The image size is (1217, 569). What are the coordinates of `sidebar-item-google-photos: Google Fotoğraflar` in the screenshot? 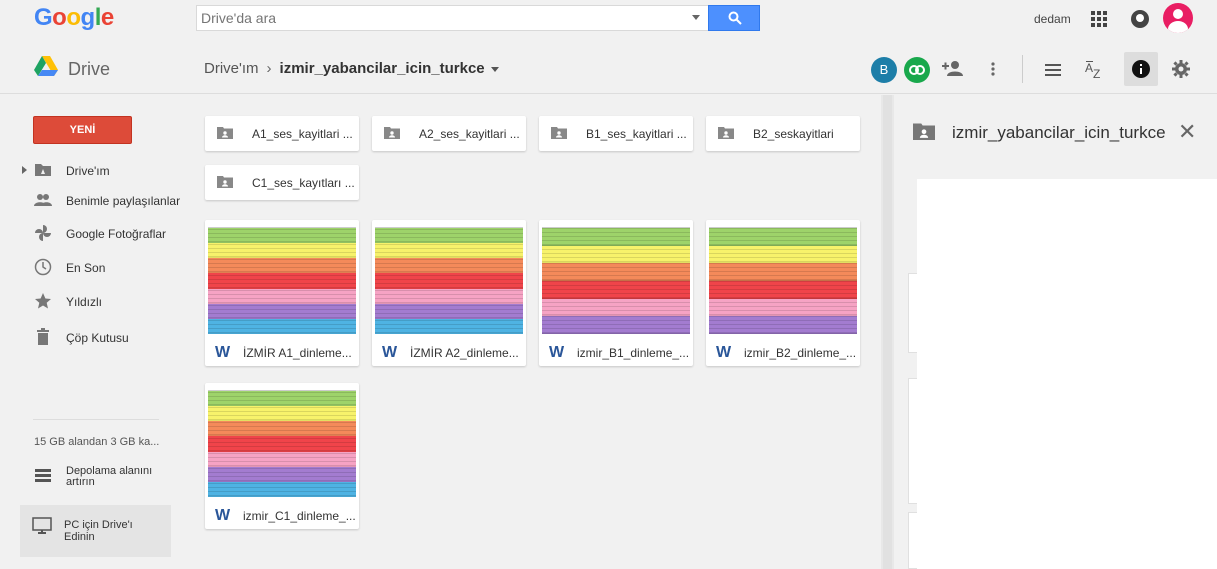 It's located at (93, 234).